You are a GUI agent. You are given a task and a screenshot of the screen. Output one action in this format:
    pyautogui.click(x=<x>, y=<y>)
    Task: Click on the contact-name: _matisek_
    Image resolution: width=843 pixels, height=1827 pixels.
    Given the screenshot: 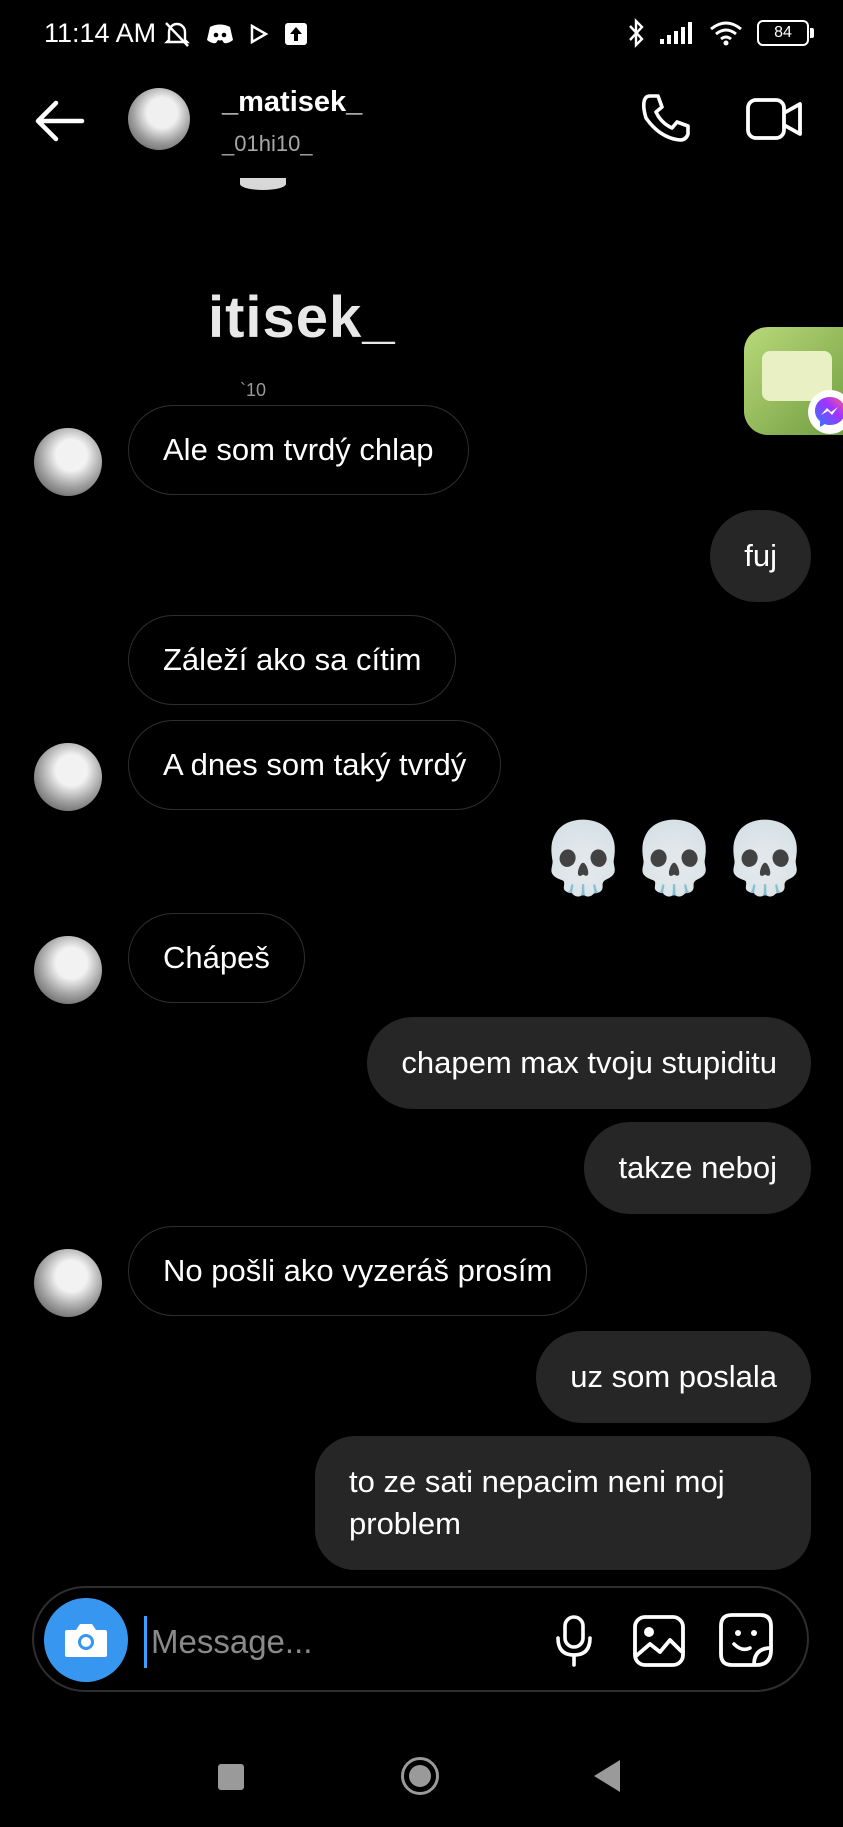 What is the action you would take?
    pyautogui.click(x=292, y=102)
    